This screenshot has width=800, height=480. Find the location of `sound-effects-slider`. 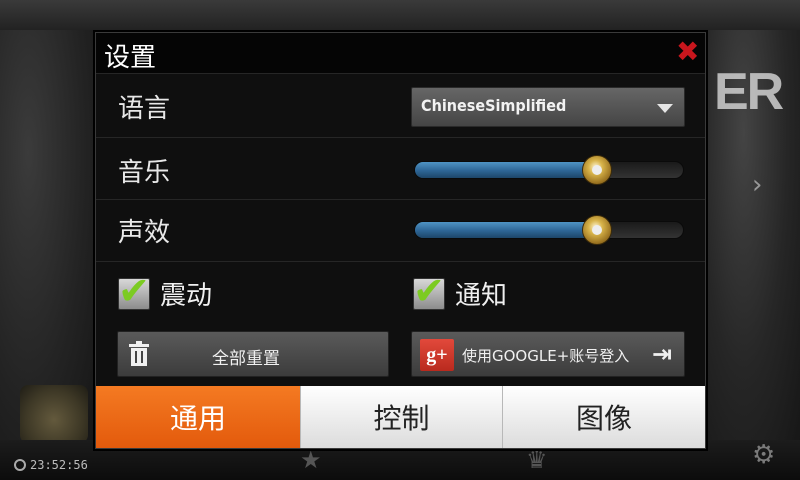

sound-effects-slider is located at coordinates (549, 230).